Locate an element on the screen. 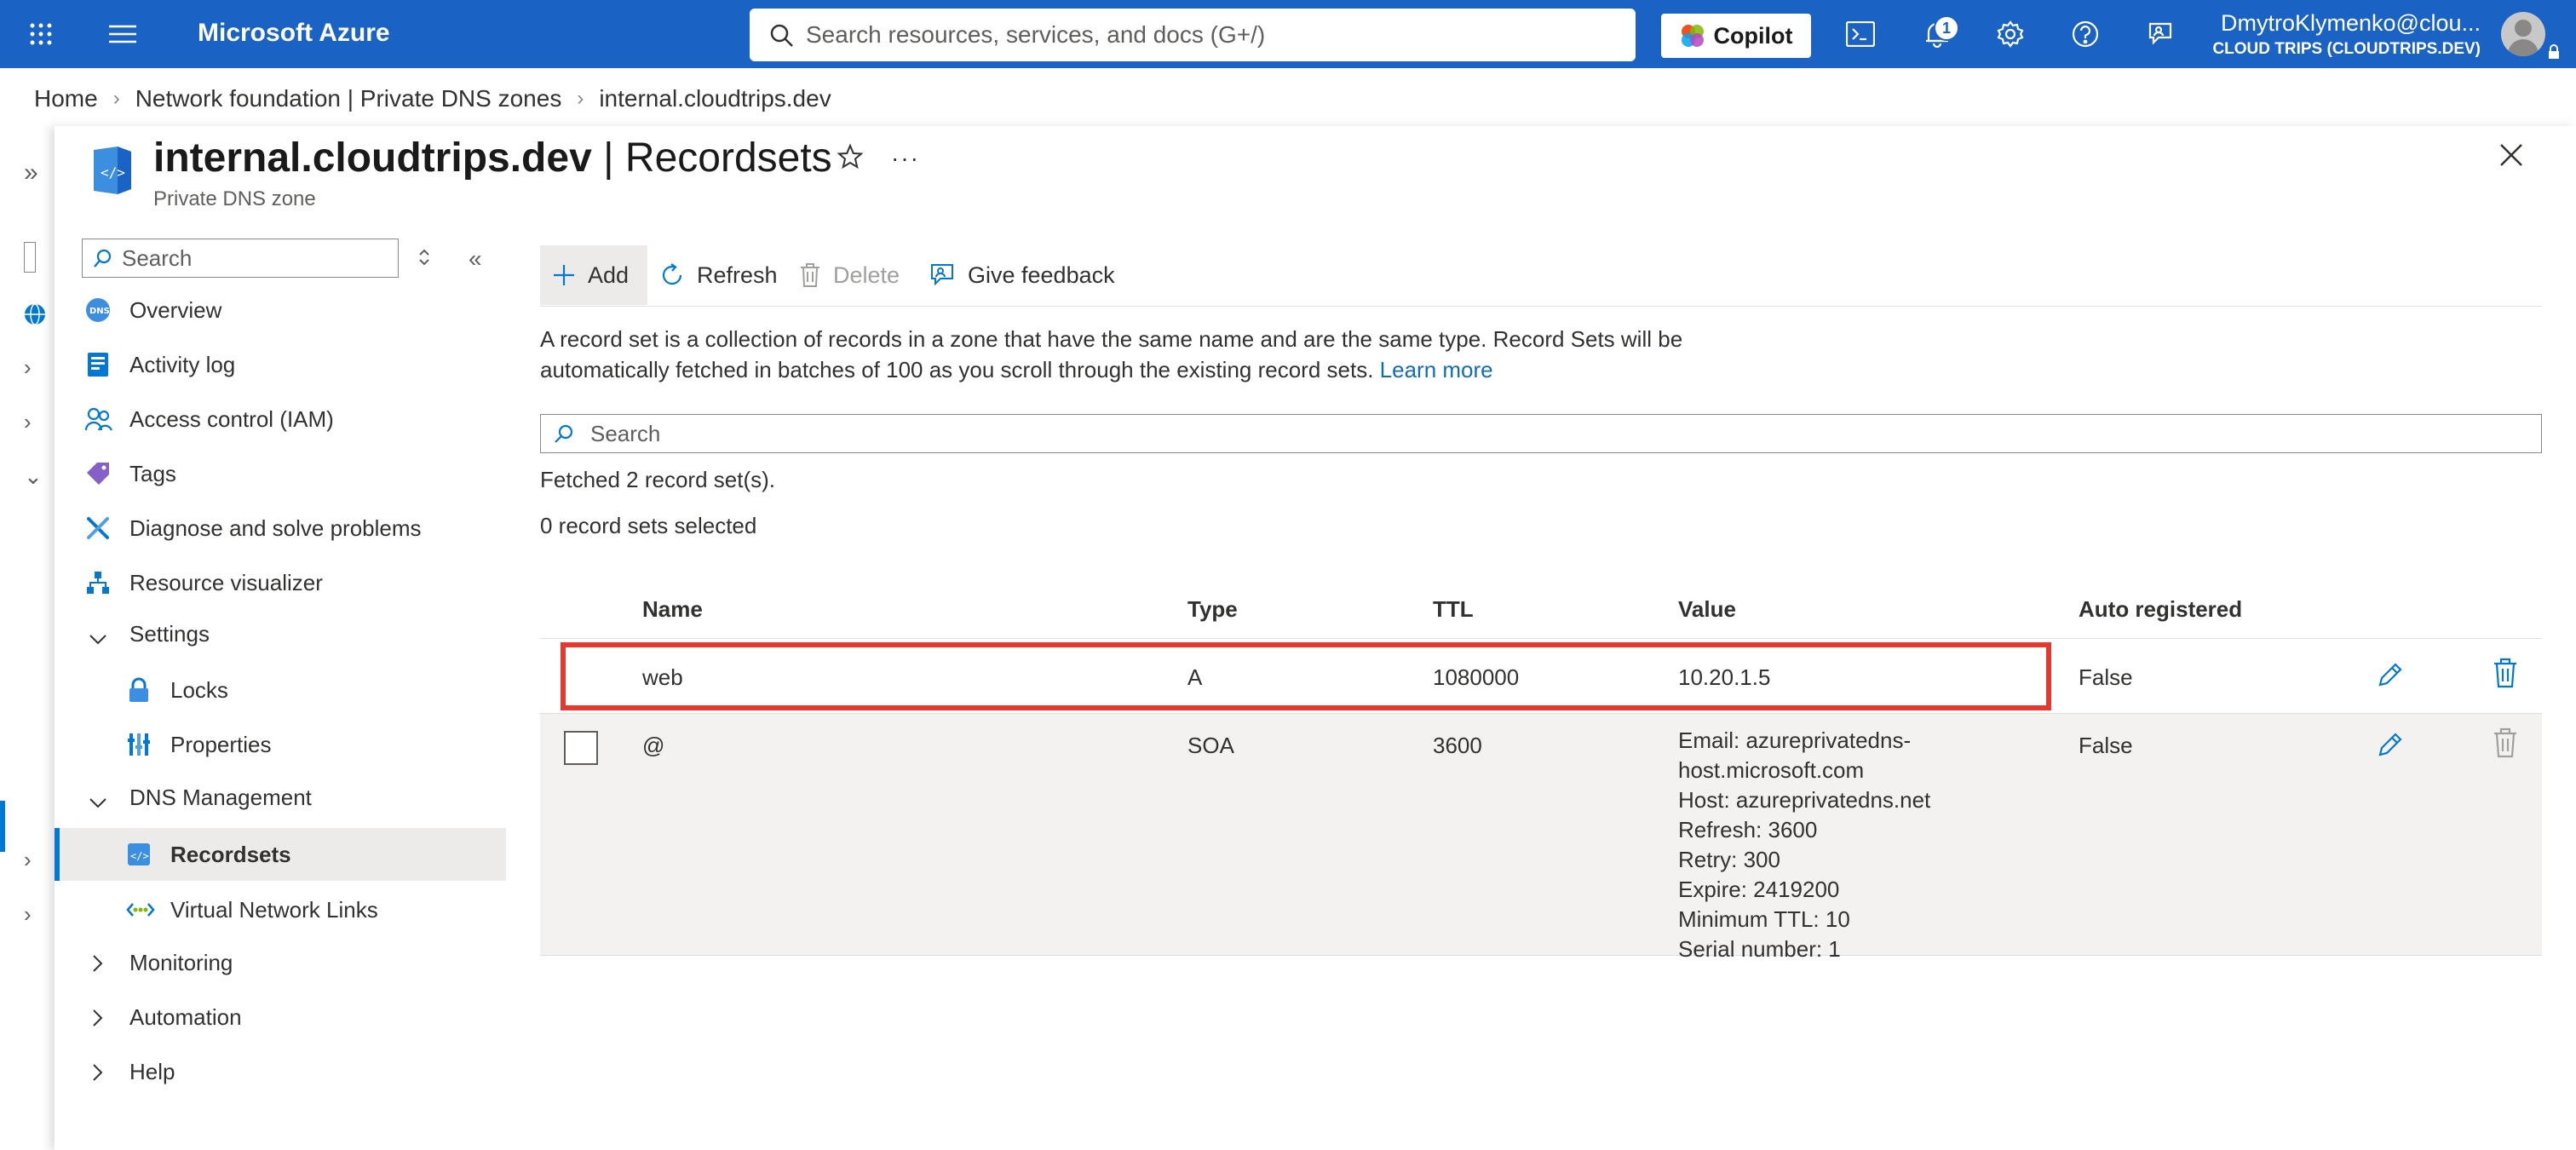  dns-zone-icon: </> is located at coordinates (113, 173).